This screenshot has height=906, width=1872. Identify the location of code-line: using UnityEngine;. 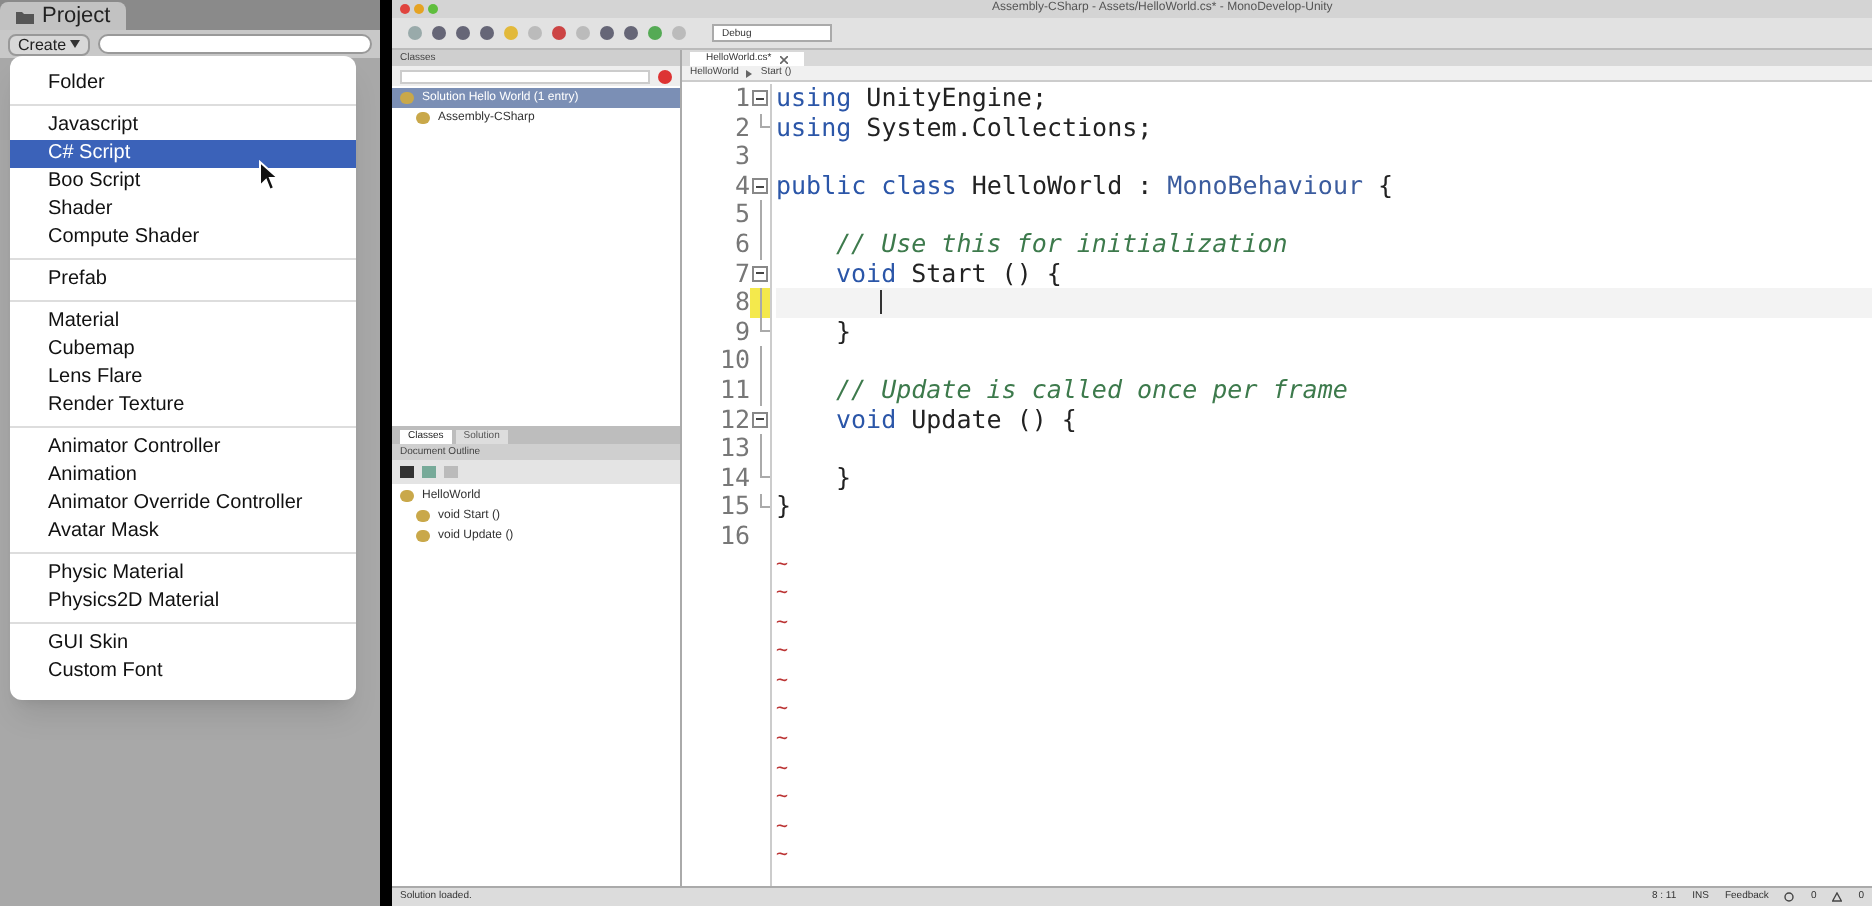
(911, 99).